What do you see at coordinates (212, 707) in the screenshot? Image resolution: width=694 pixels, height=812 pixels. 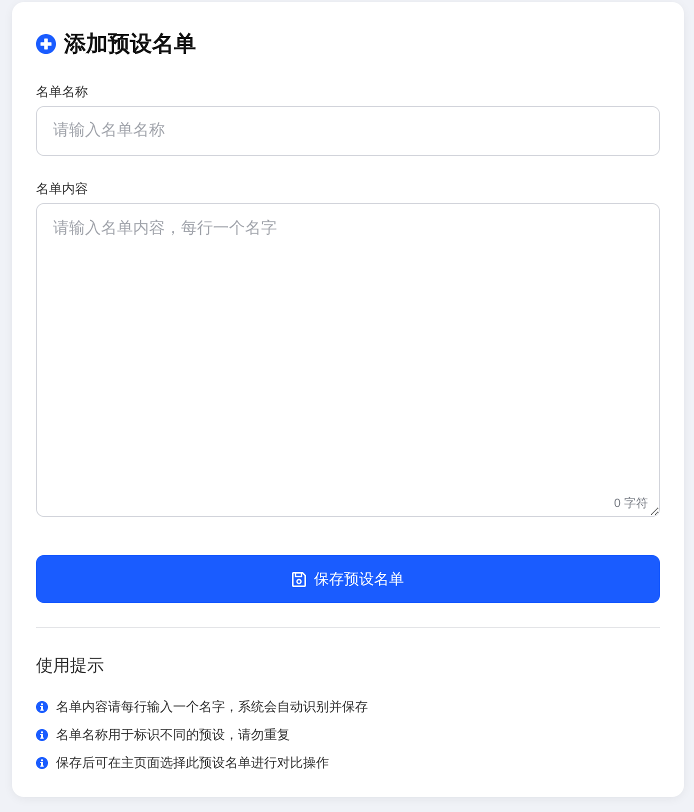 I see `tip-text: 名单内容请每行输入一个名字，系统会自动识别并保存` at bounding box center [212, 707].